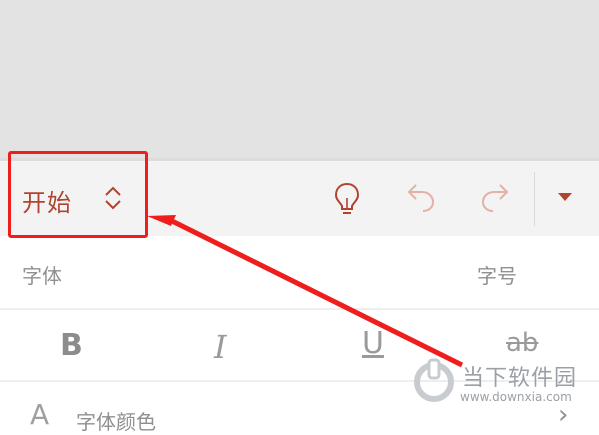 The image size is (599, 435). What do you see at coordinates (516, 397) in the screenshot?
I see `watermark-url: www.downxia.com` at bounding box center [516, 397].